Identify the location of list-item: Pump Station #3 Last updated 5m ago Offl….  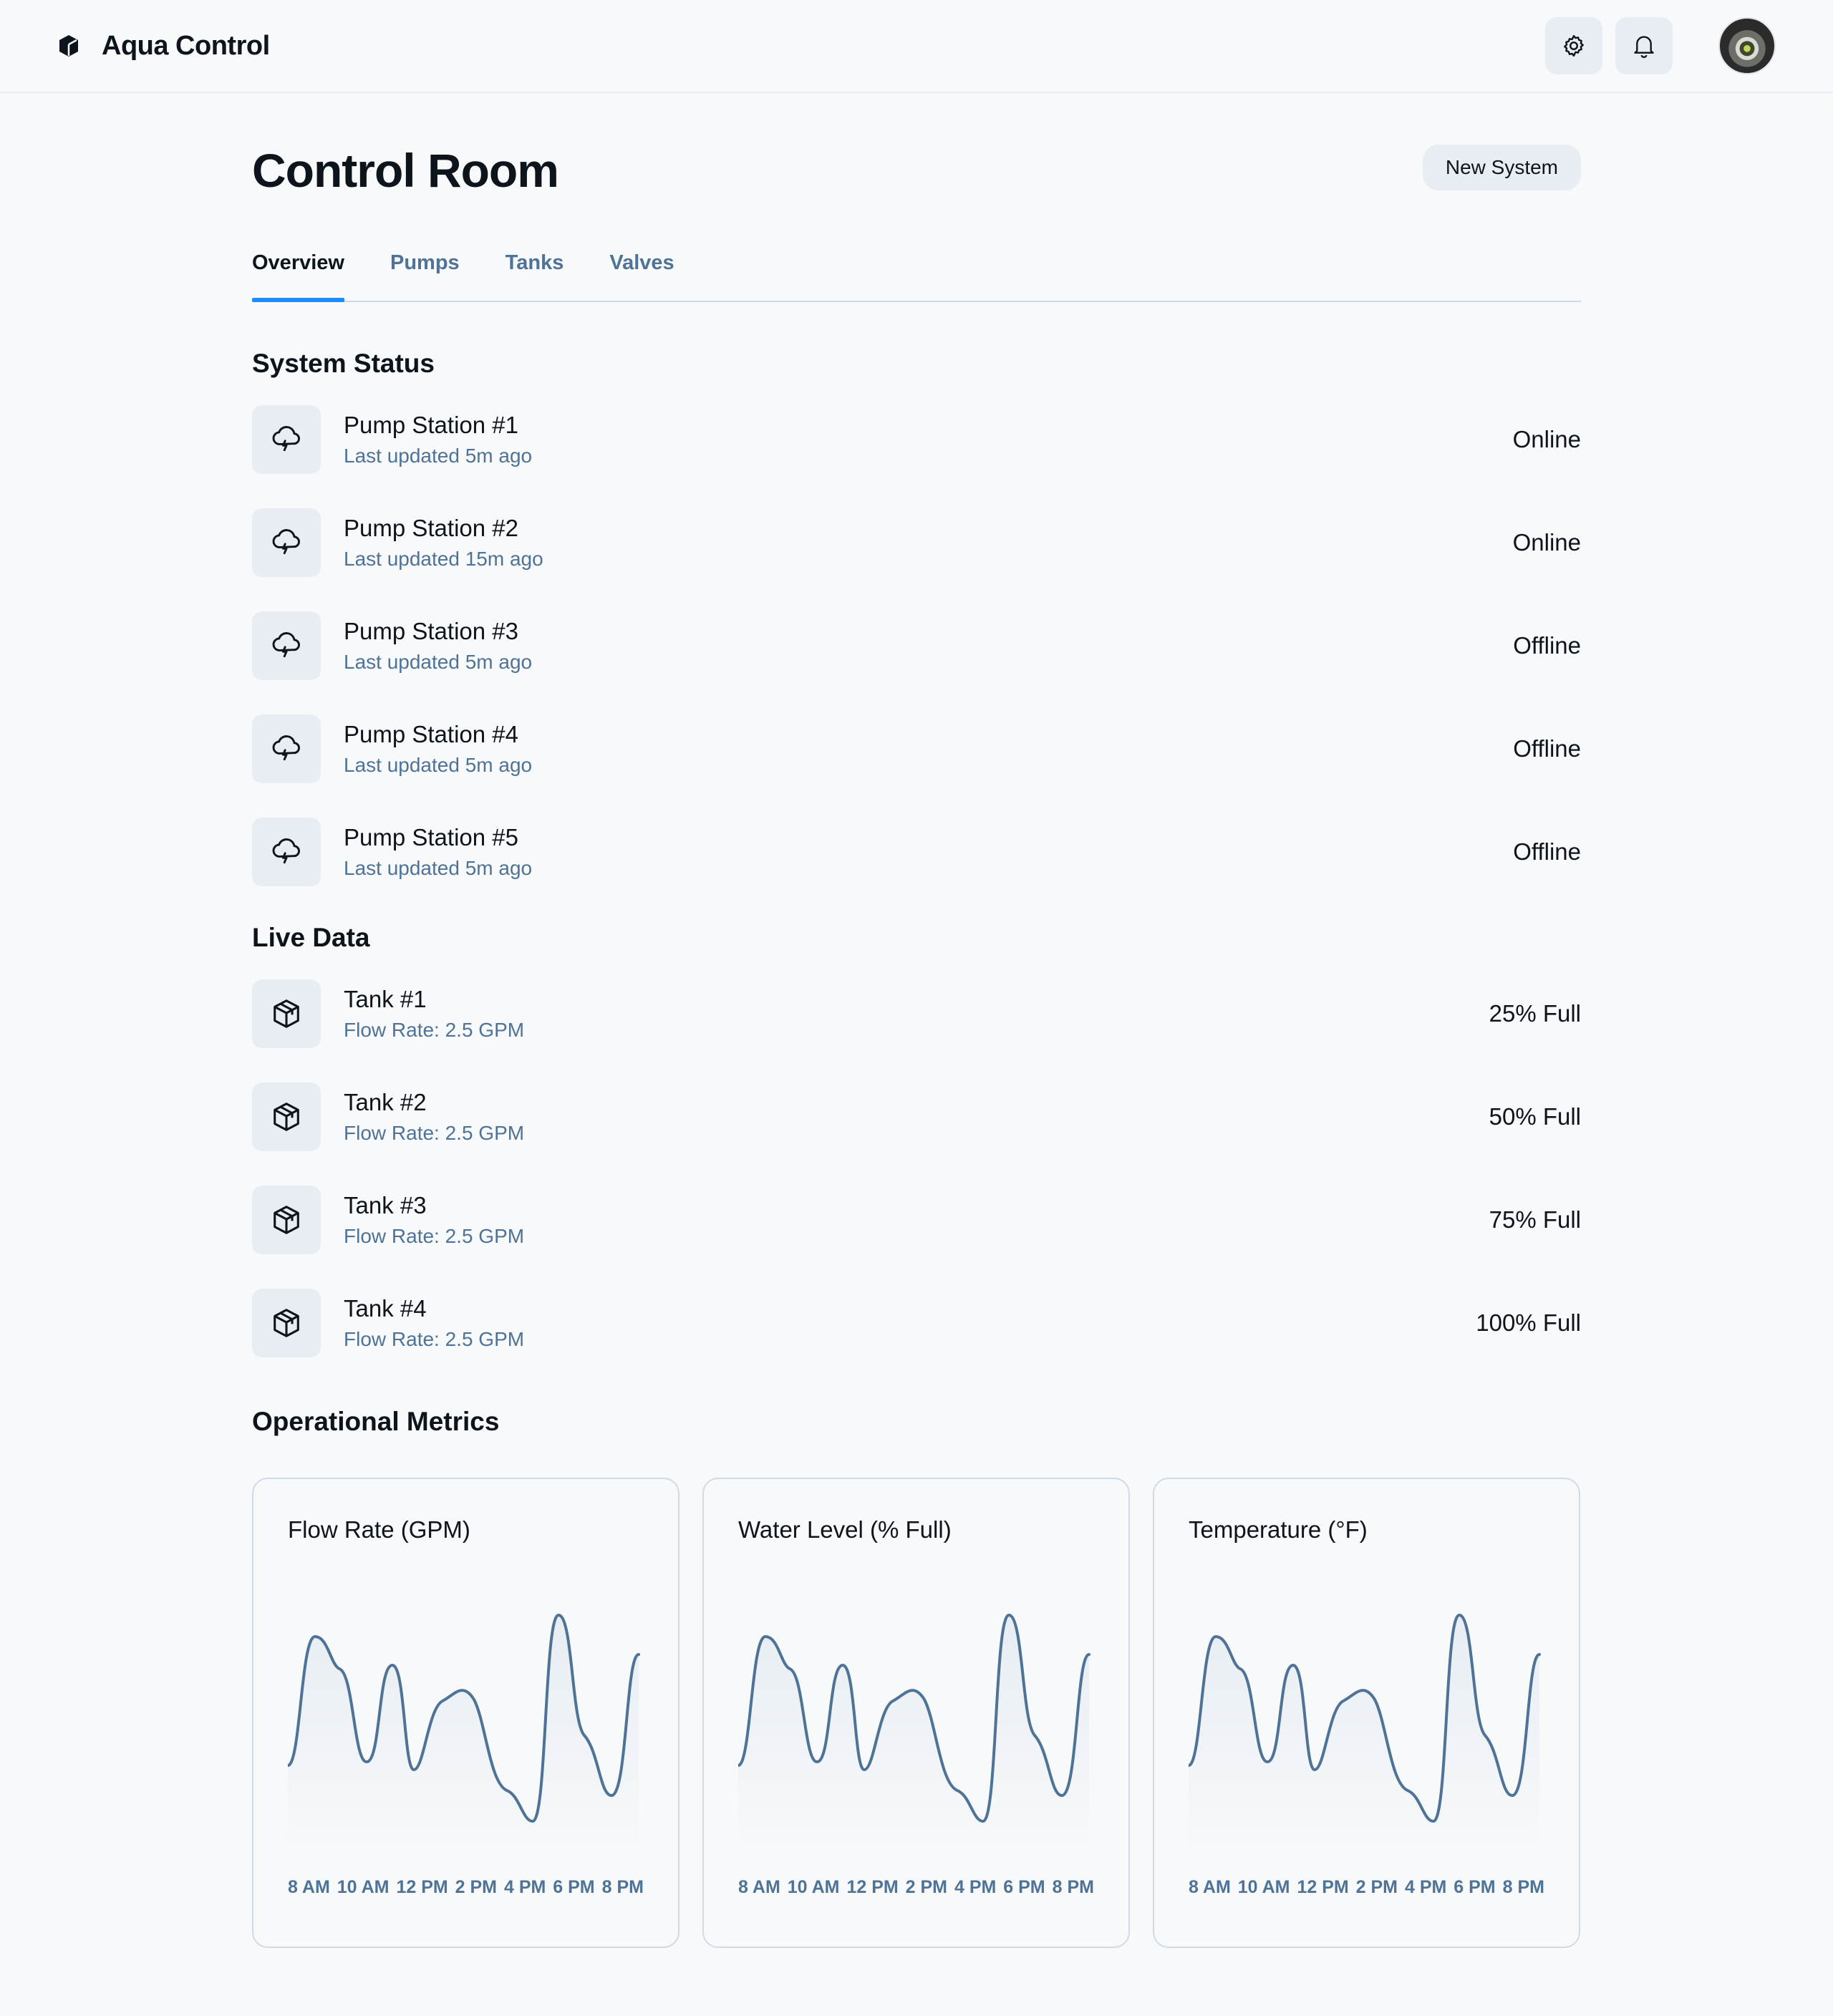
(916, 645).